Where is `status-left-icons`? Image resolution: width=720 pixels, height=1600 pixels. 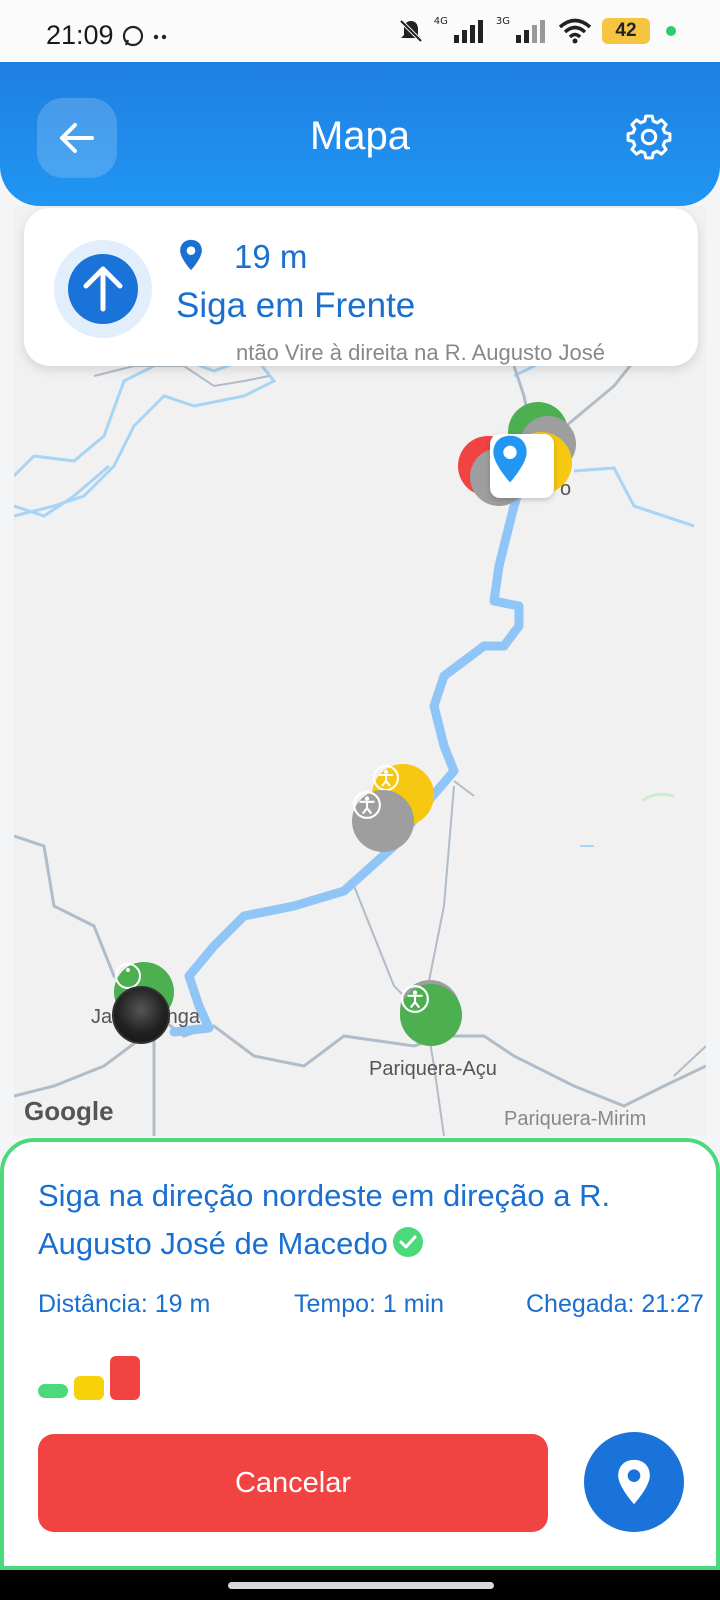 status-left-icons is located at coordinates (147, 38).